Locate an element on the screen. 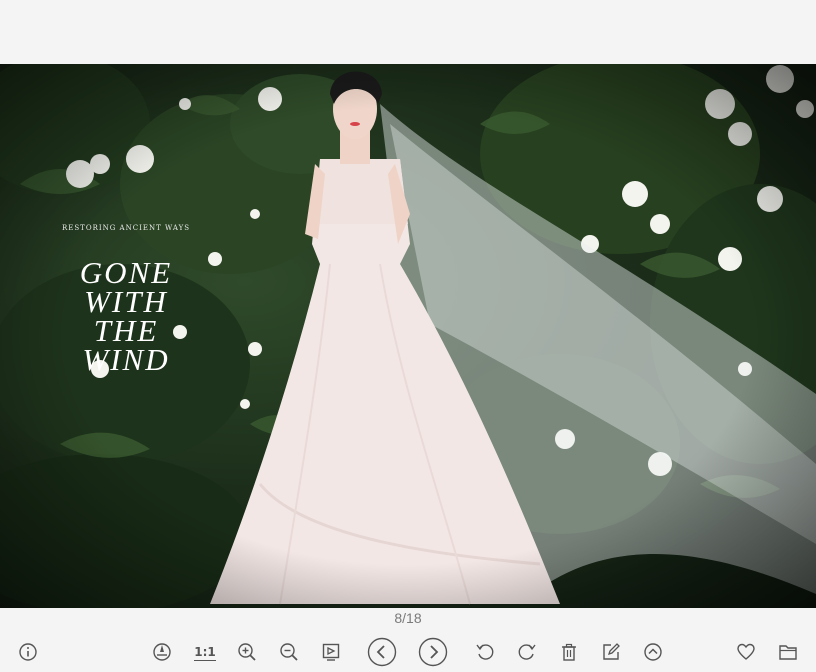 The image size is (816, 672). edit-icon is located at coordinates (611, 651).